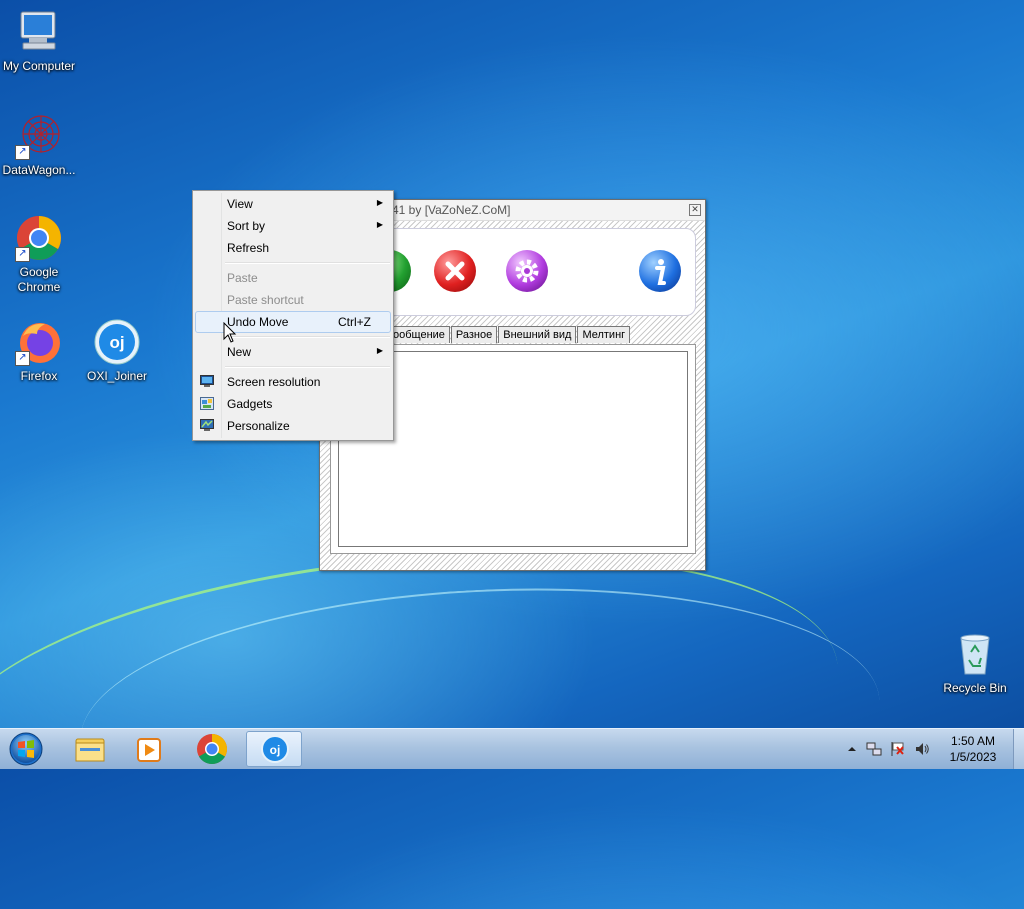 This screenshot has width=1024, height=909. Describe the element at coordinates (975, 654) in the screenshot. I see `recycle-bin-icon` at that location.